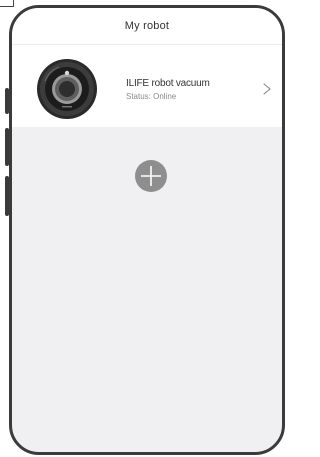 The height and width of the screenshot is (457, 320). Describe the element at coordinates (7, 3) in the screenshot. I see `corner-marker` at that location.